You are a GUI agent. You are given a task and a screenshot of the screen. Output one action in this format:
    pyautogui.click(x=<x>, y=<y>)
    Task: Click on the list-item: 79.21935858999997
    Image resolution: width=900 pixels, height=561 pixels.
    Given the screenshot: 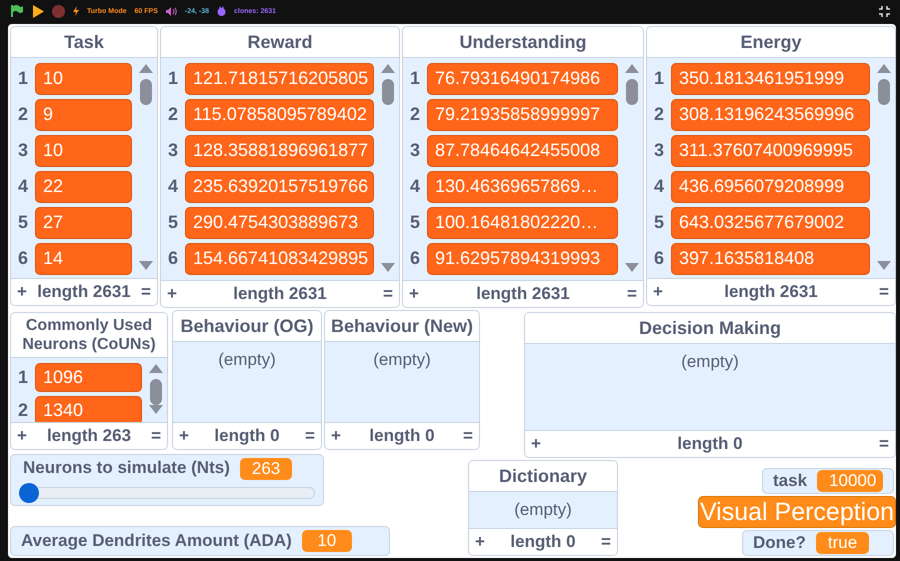 What is the action you would take?
    pyautogui.click(x=522, y=114)
    